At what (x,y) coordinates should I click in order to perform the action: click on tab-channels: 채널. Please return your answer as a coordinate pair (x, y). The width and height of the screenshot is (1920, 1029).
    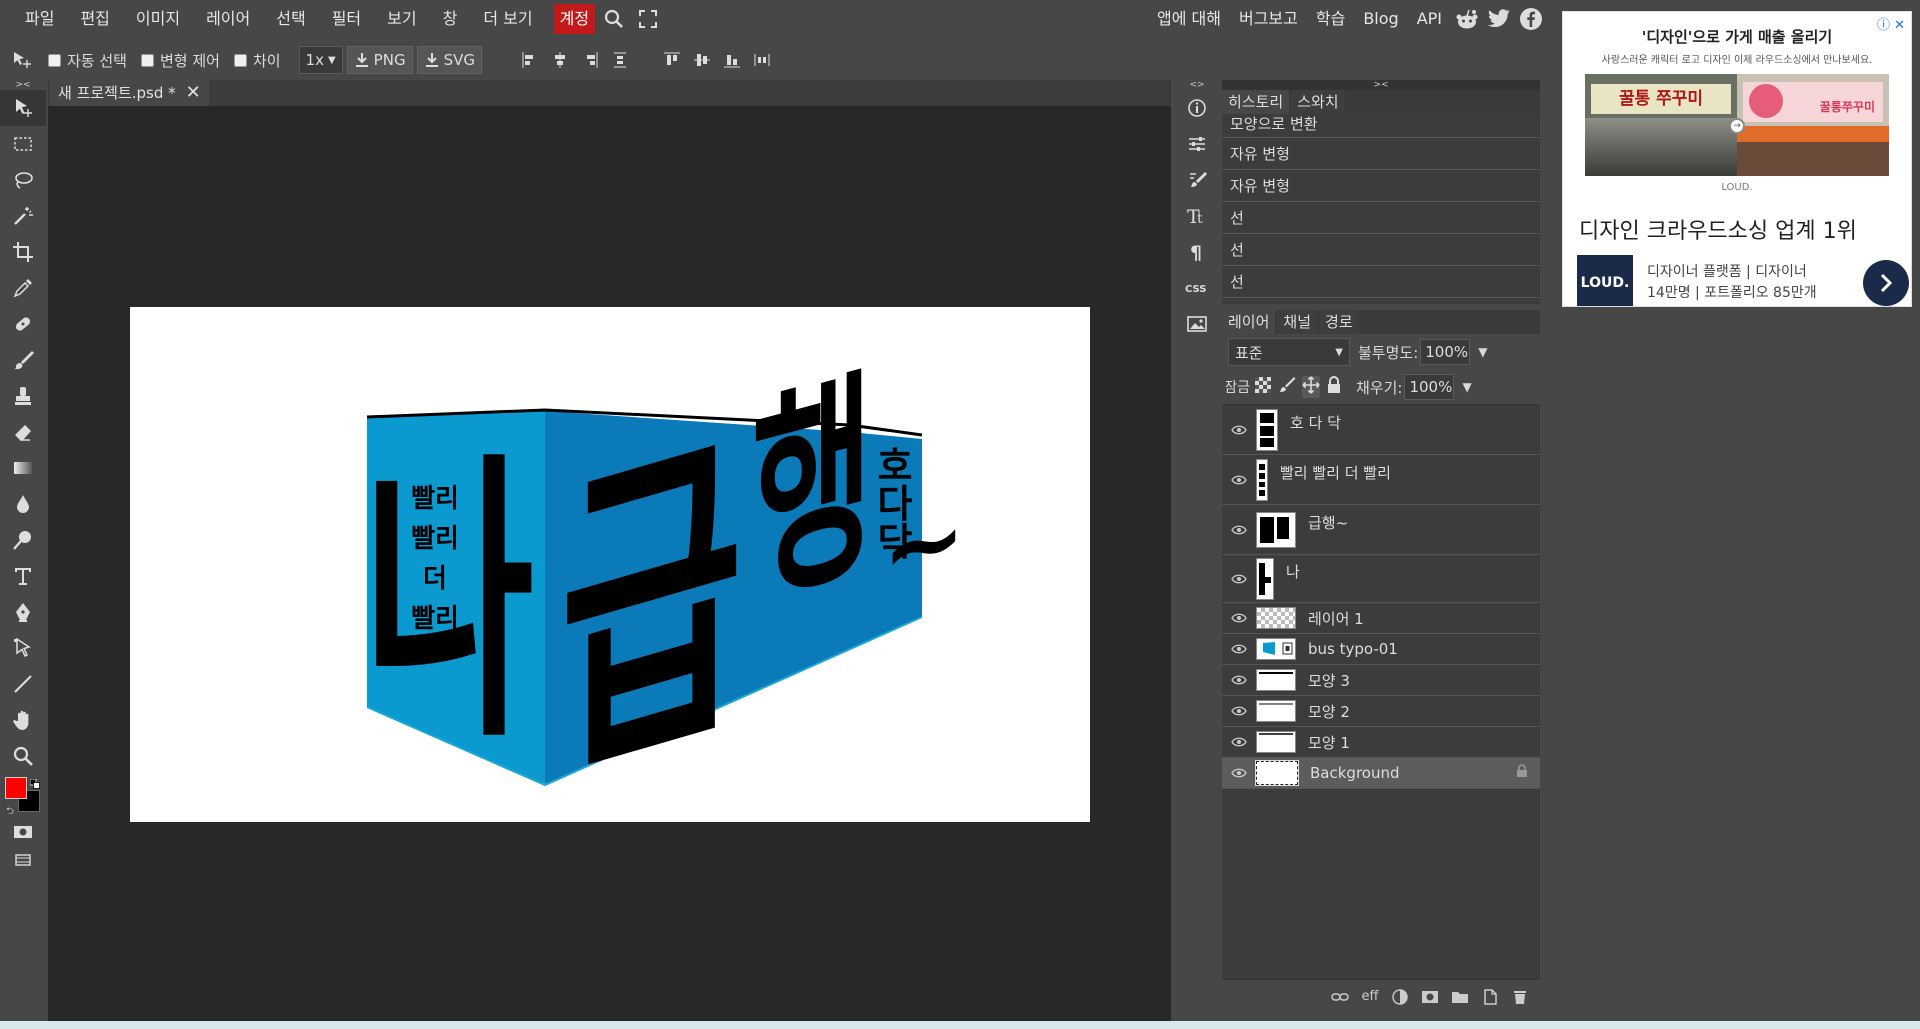
    Looking at the image, I should click on (1297, 322).